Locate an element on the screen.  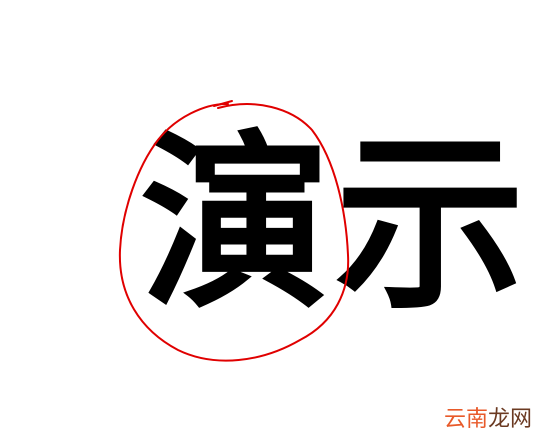
watermark-part1: 云南 is located at coordinates (465, 419).